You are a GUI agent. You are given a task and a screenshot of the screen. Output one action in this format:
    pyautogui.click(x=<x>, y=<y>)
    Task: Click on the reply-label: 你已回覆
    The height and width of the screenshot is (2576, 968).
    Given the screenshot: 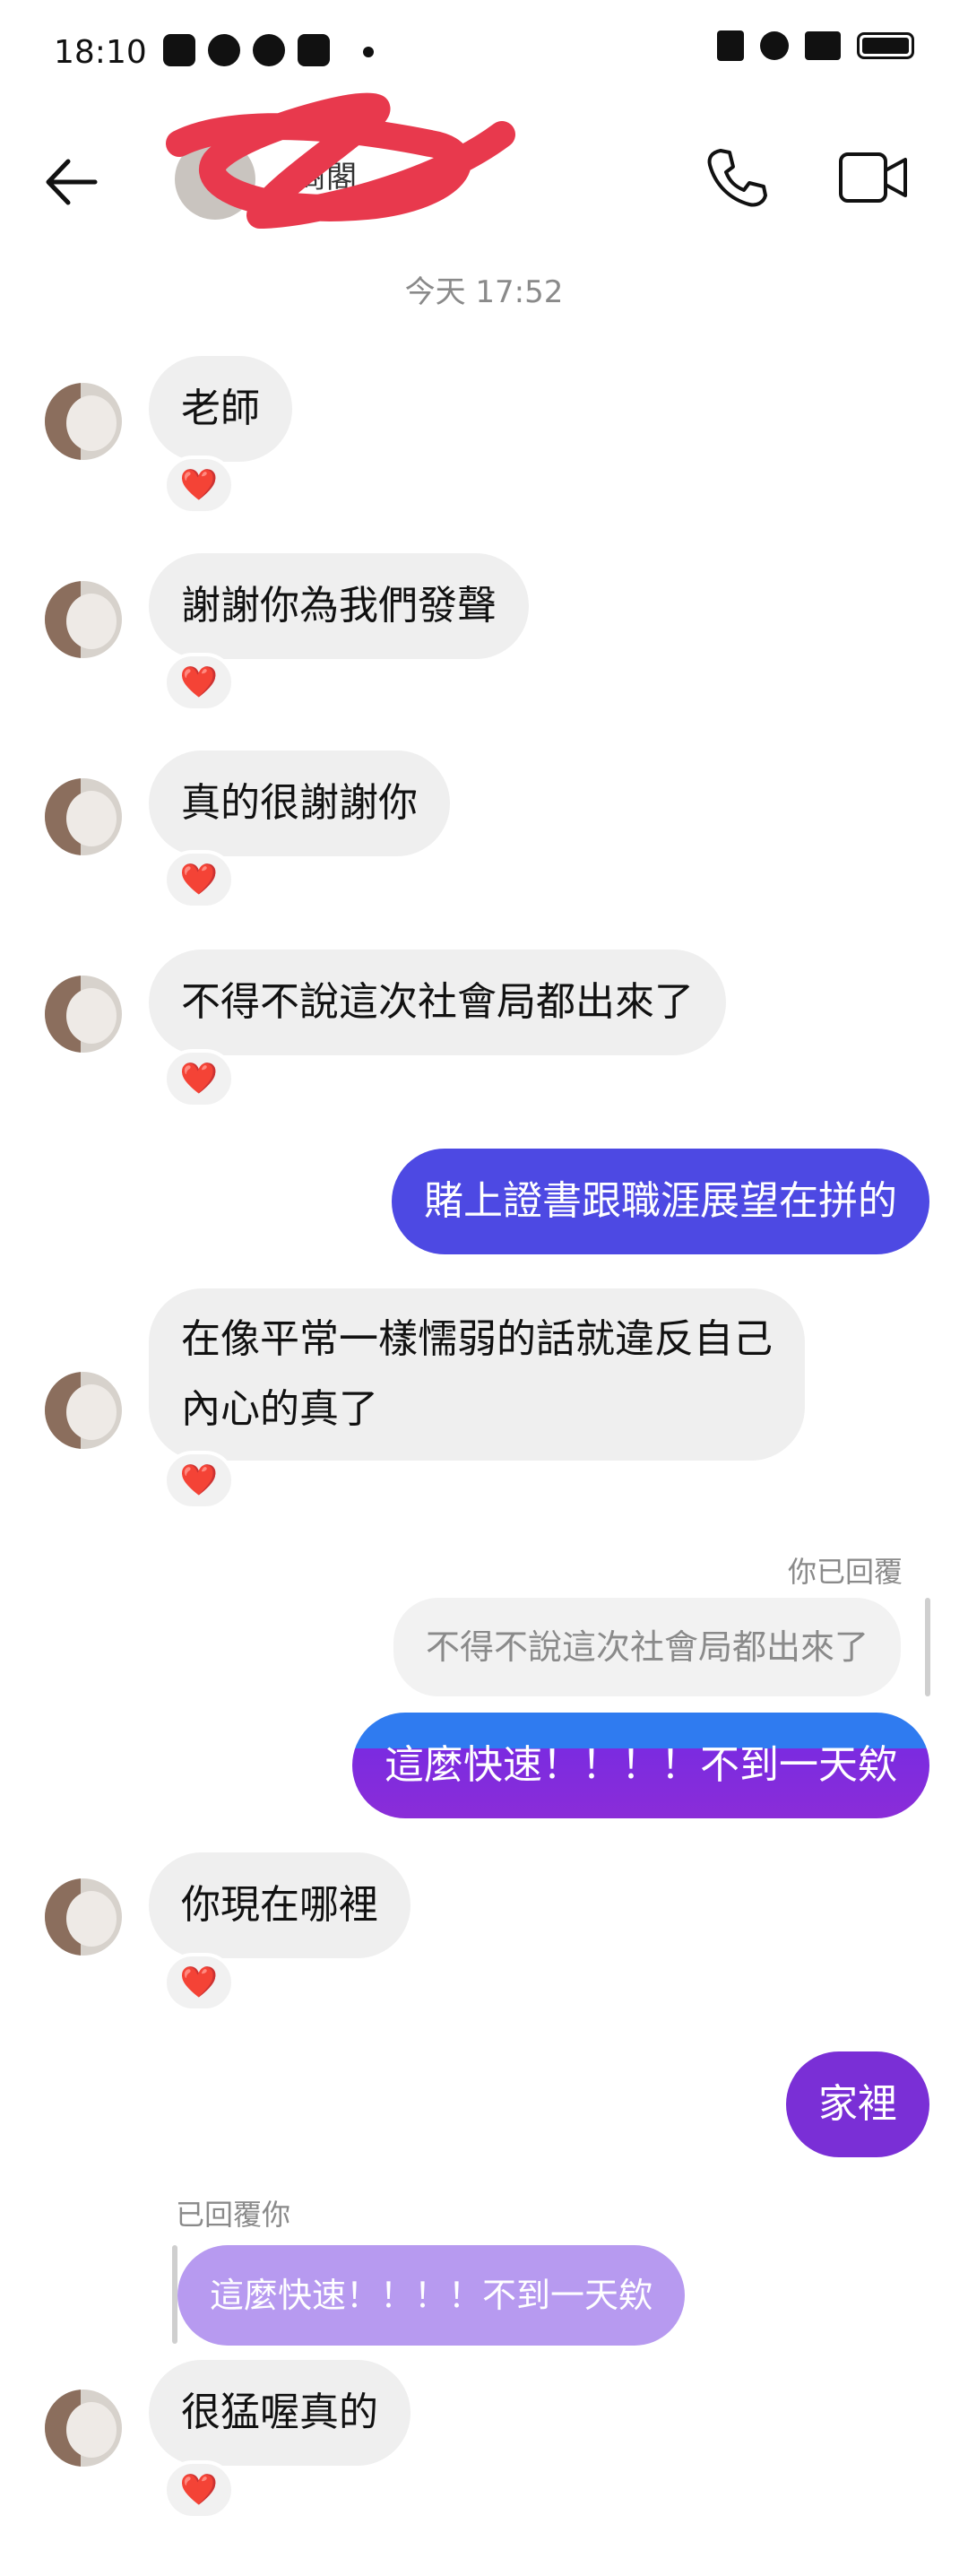 What is the action you would take?
    pyautogui.click(x=845, y=1572)
    